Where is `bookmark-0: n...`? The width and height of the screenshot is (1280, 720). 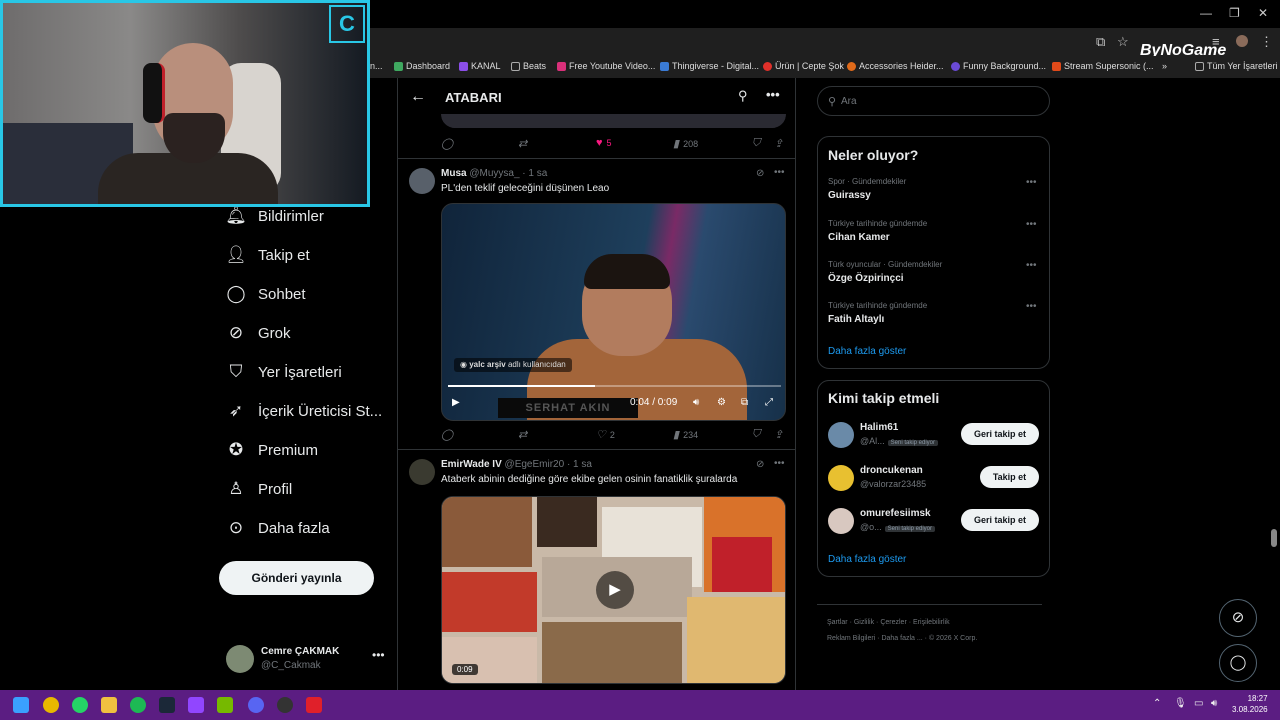
bookmark-0: n... is located at coordinates (376, 66).